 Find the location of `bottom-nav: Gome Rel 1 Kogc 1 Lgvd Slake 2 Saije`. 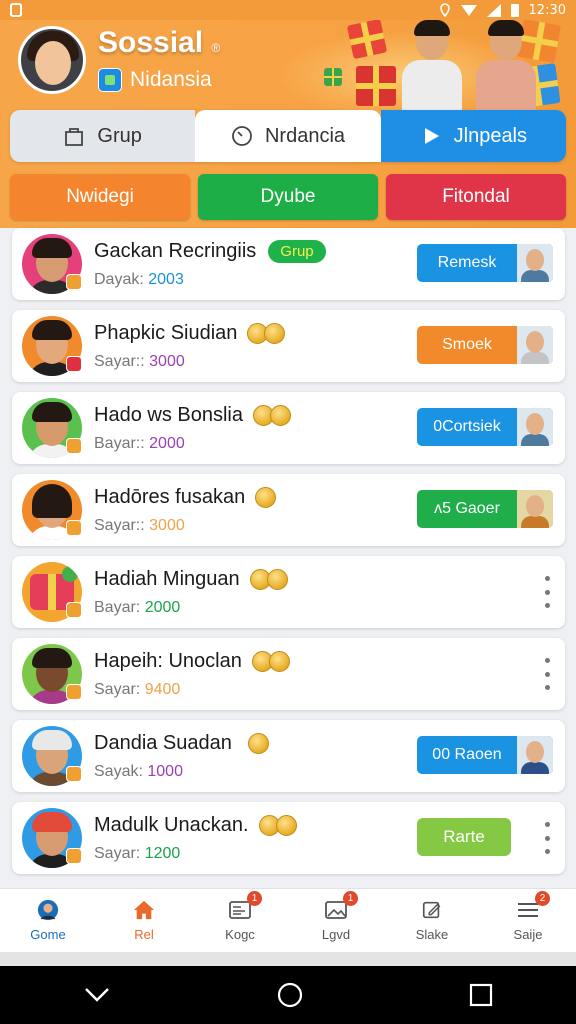

bottom-nav: Gome Rel 1 Kogc 1 Lgvd Slake 2 Saije is located at coordinates (288, 920).